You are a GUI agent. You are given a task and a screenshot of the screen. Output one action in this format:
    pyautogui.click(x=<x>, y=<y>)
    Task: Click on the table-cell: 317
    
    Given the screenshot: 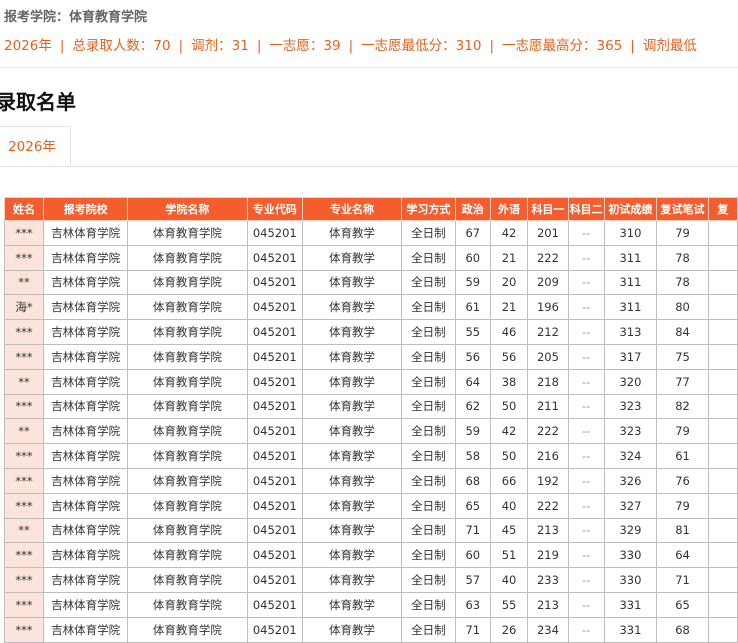 What is the action you would take?
    pyautogui.click(x=630, y=356)
    